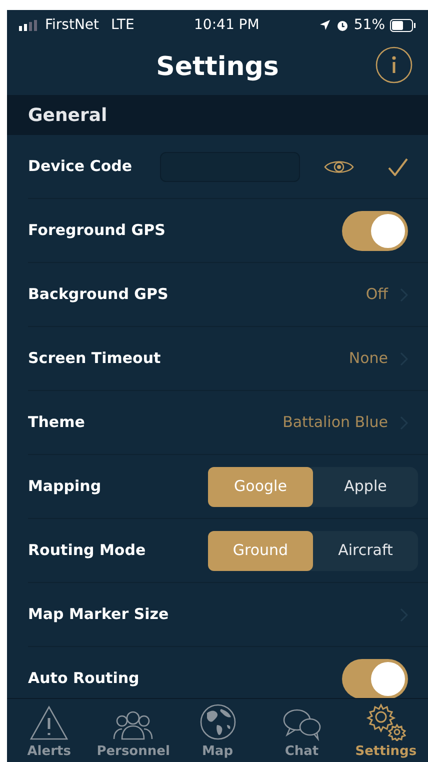 The width and height of the screenshot is (428, 762). Describe the element at coordinates (398, 167) in the screenshot. I see `checkmark-icon` at that location.